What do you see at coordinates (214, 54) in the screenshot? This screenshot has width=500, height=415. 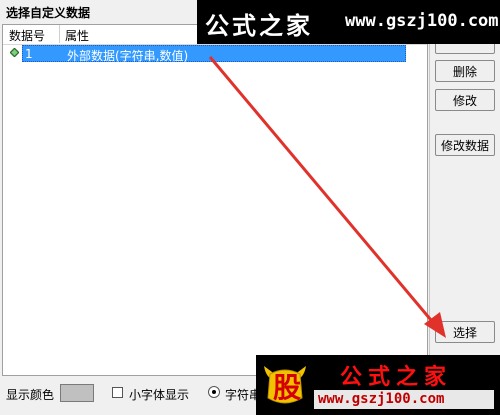 I see `row-selection: 1 外部数据(字符串,数值)` at bounding box center [214, 54].